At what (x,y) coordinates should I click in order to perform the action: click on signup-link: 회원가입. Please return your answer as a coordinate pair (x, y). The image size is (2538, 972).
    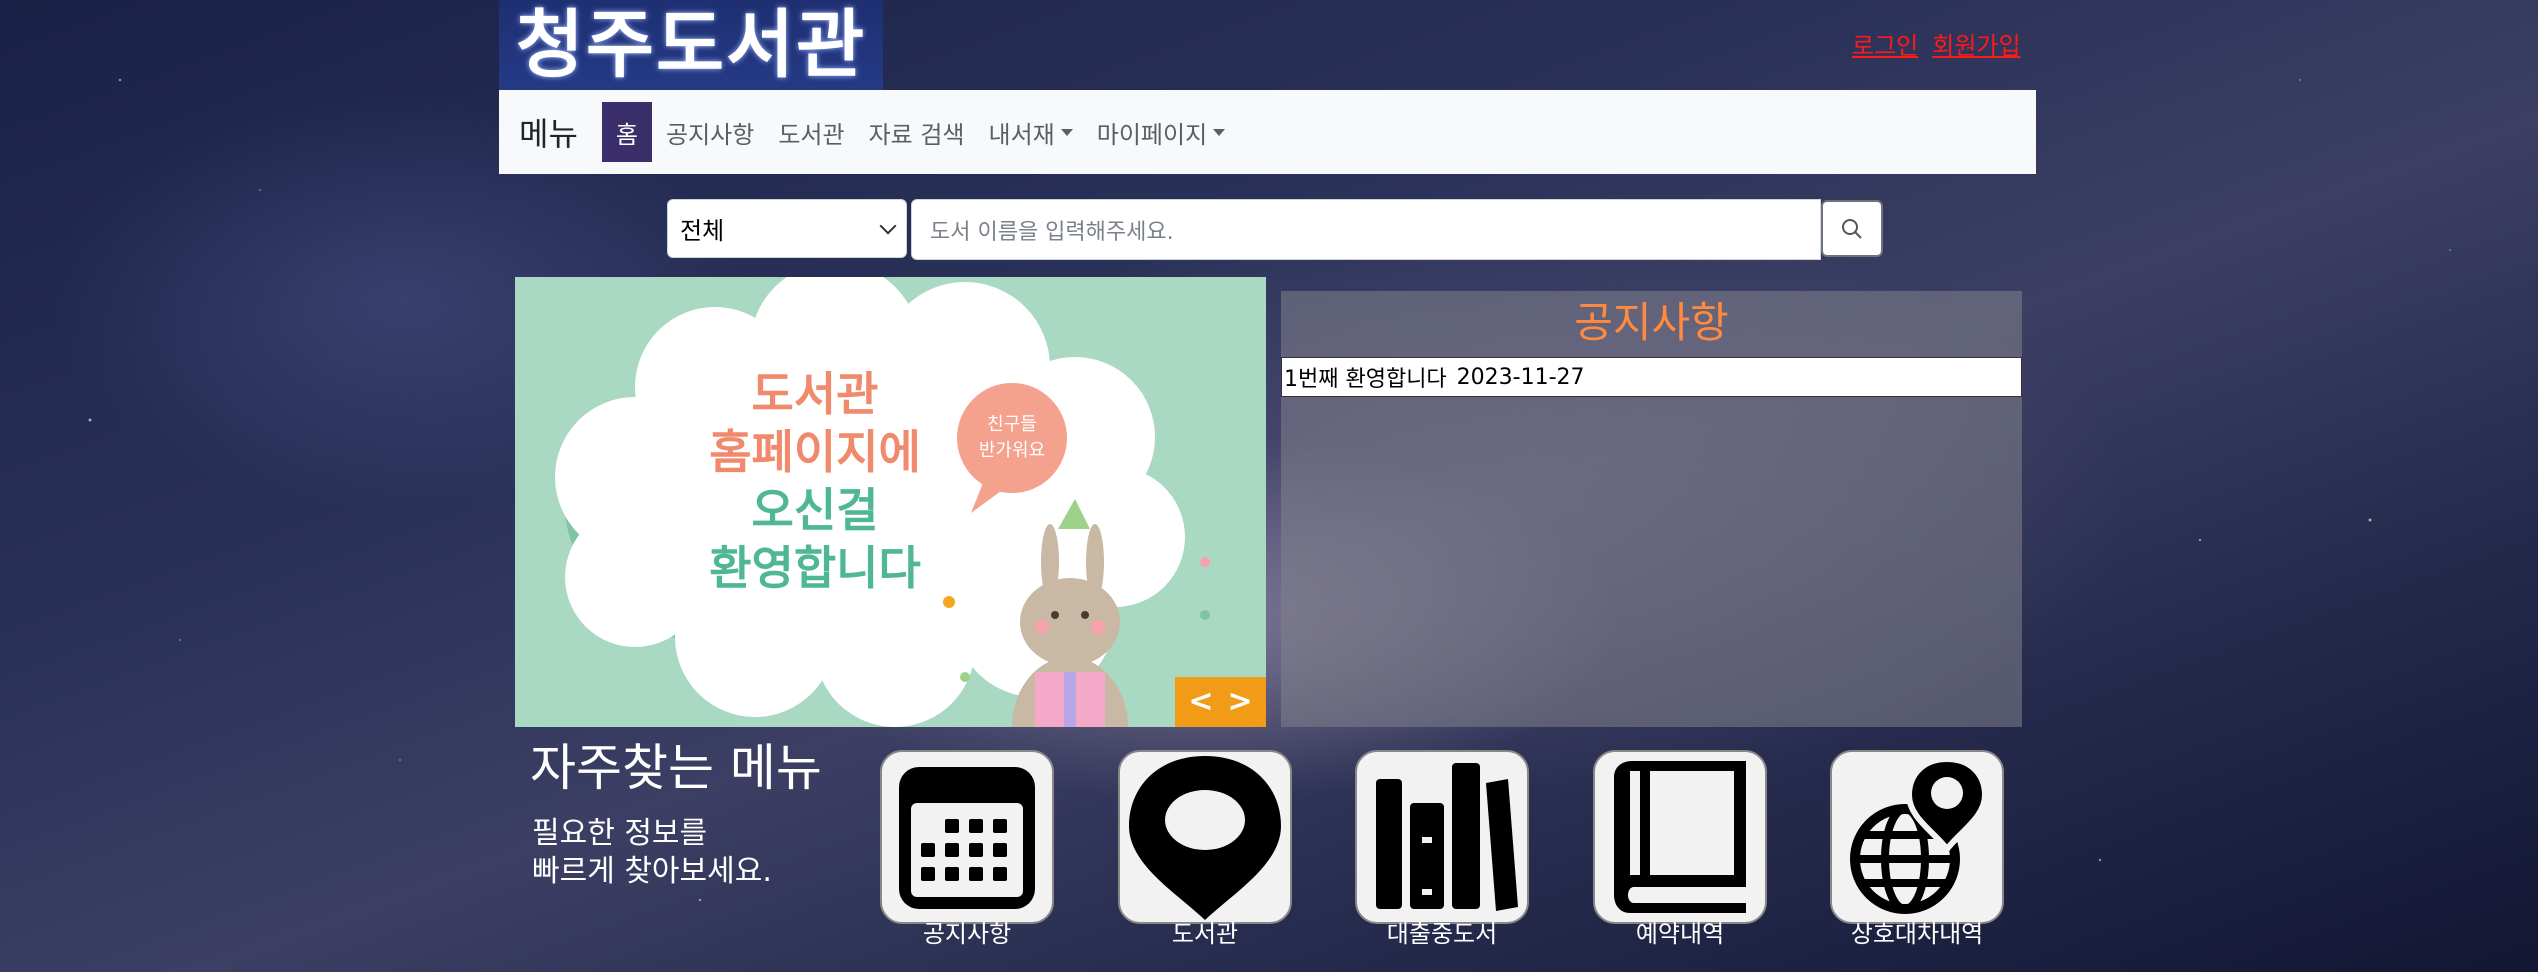
    Looking at the image, I should click on (1976, 43).